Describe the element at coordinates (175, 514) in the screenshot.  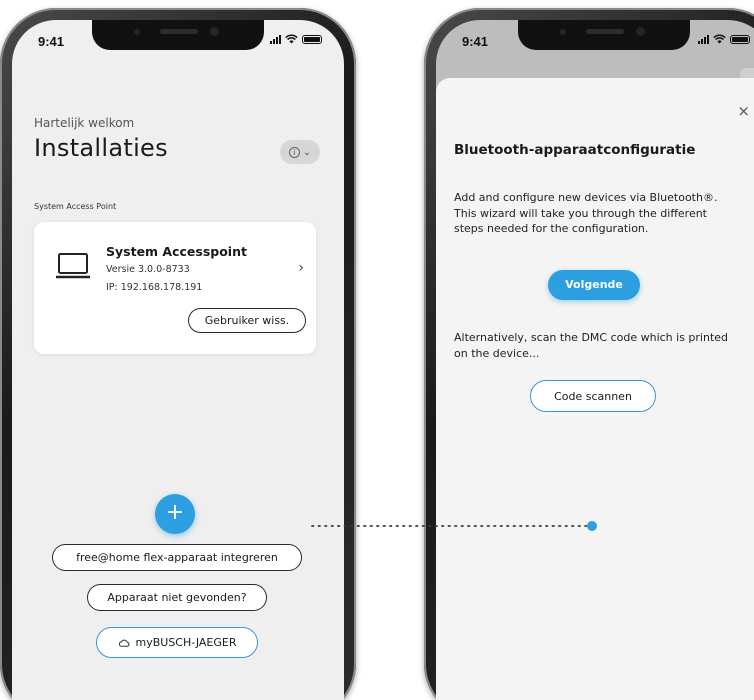
I see `add-device-button: +` at that location.